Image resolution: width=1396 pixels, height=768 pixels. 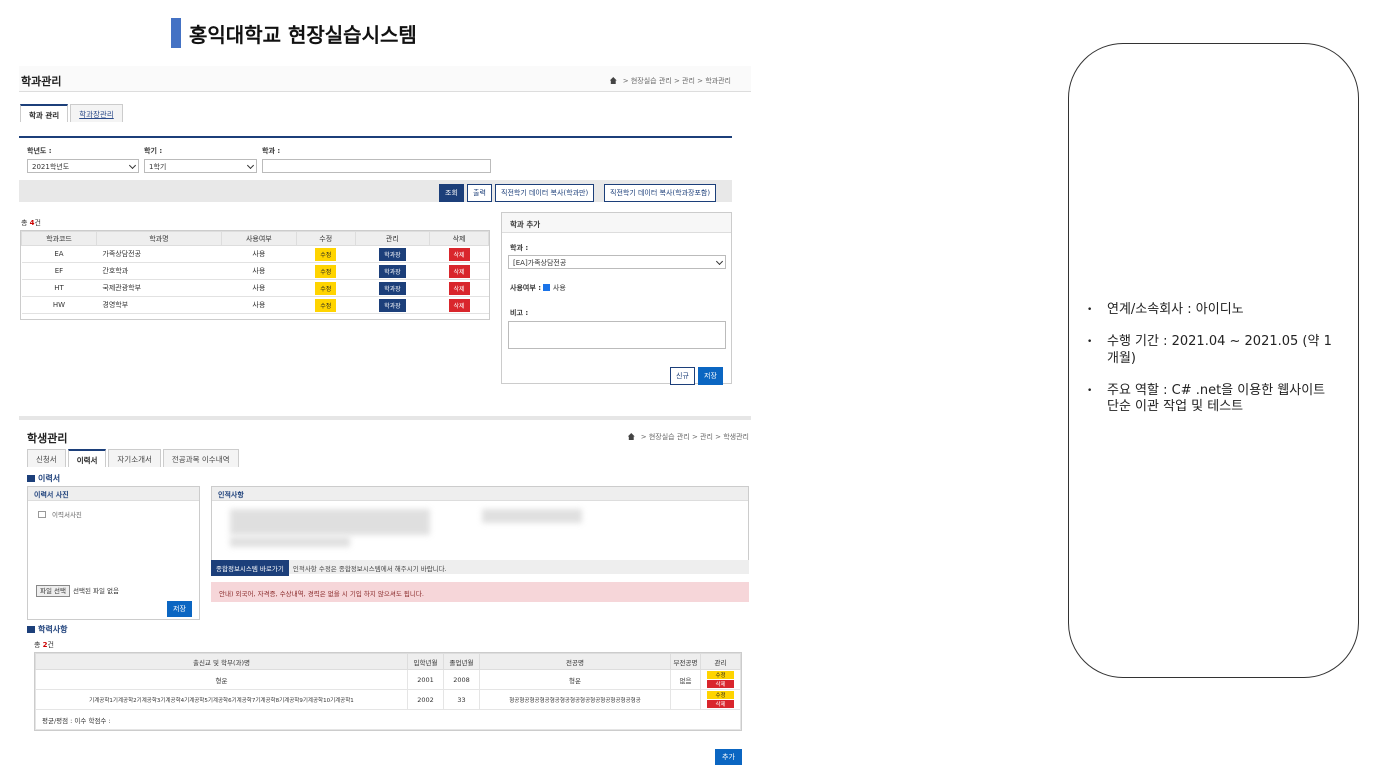 What do you see at coordinates (258, 238) in the screenshot?
I see `col-use: 사용여부` at bounding box center [258, 238].